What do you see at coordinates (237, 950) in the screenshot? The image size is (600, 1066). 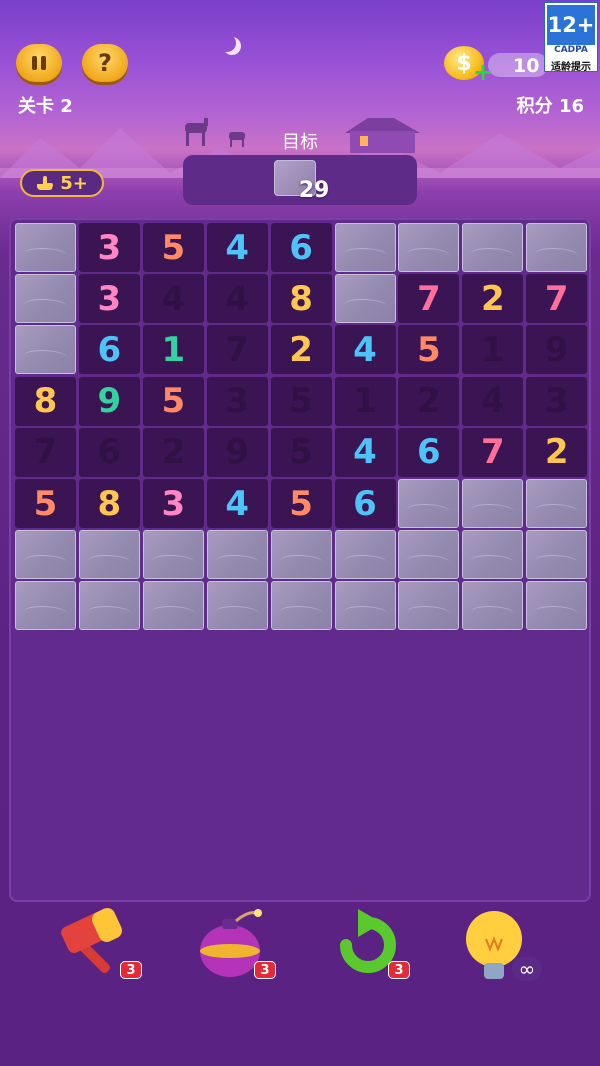 I see `bomb-button: 3` at bounding box center [237, 950].